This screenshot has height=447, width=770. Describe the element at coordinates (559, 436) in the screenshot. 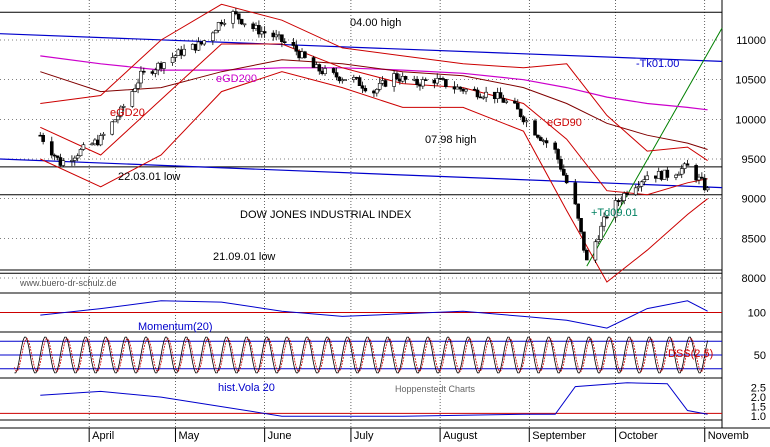

I see `month-label: September` at that location.